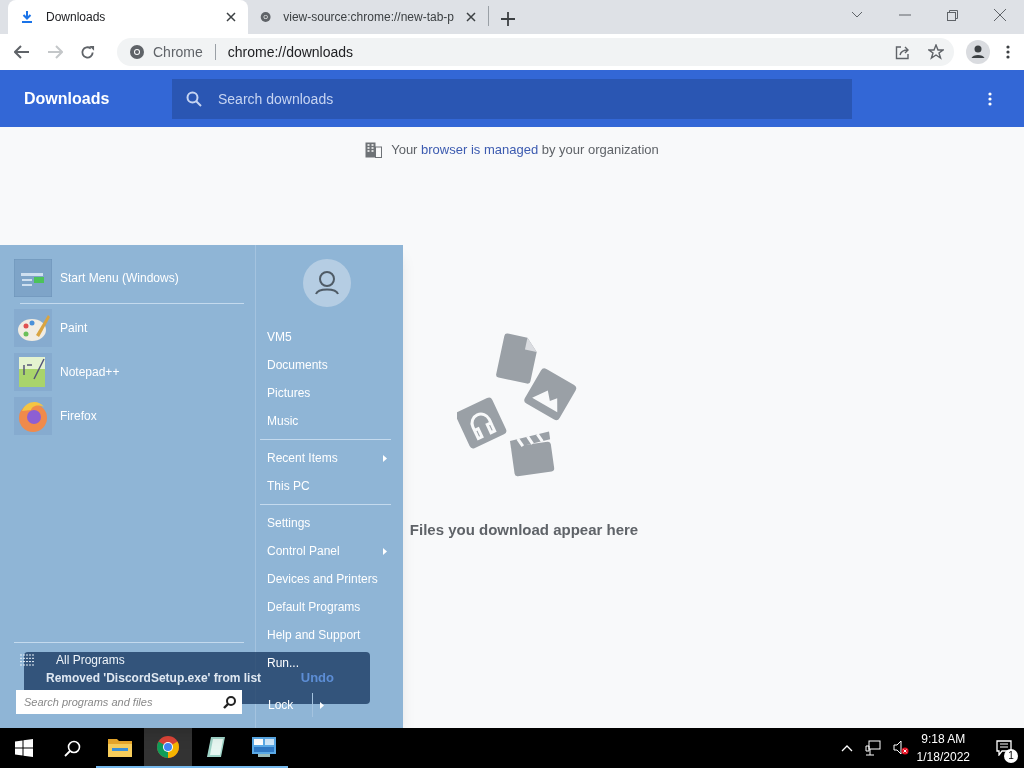 The image size is (1024, 768). Describe the element at coordinates (328, 337) in the screenshot. I see `start-menu-place: VM5` at that location.